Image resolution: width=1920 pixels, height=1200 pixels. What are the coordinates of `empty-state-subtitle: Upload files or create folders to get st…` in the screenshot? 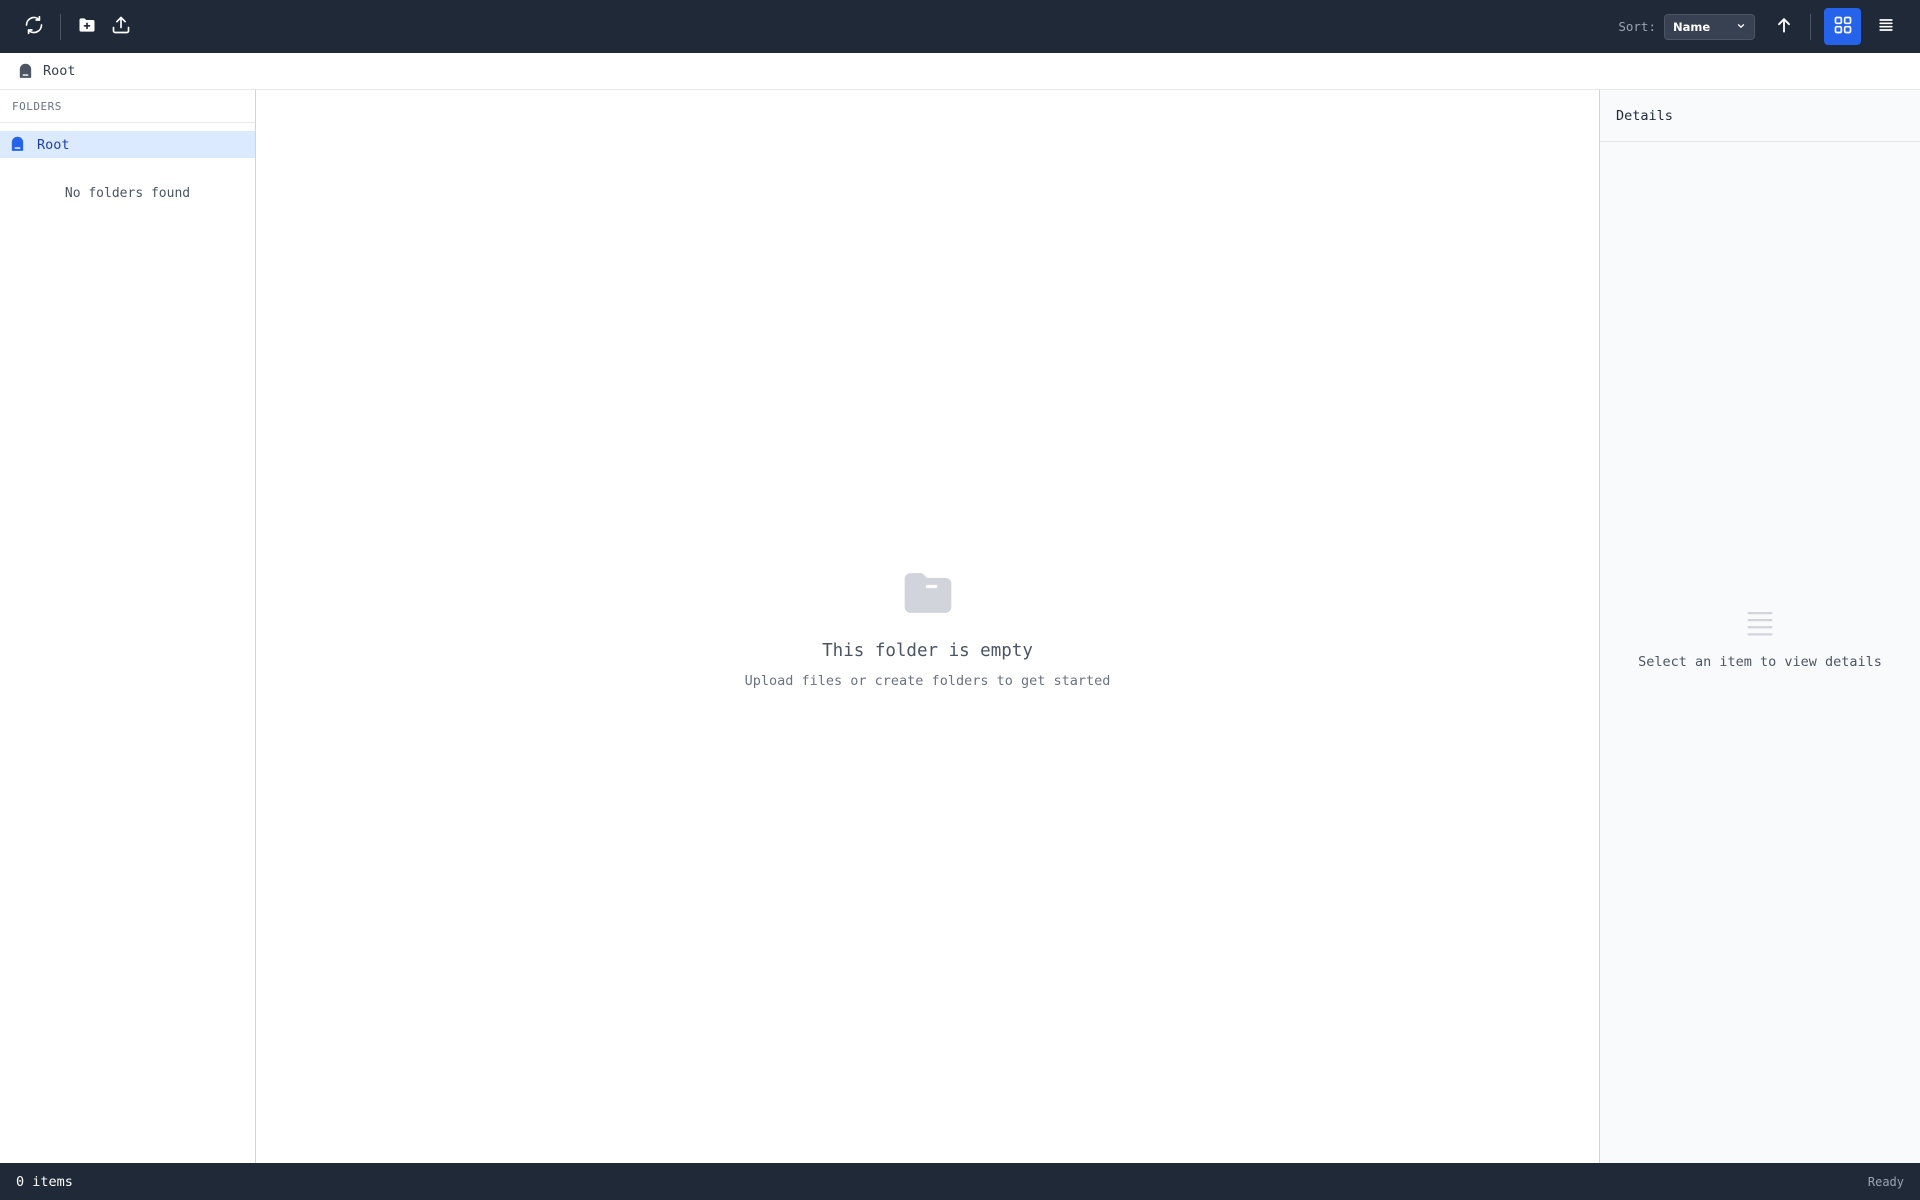 It's located at (927, 680).